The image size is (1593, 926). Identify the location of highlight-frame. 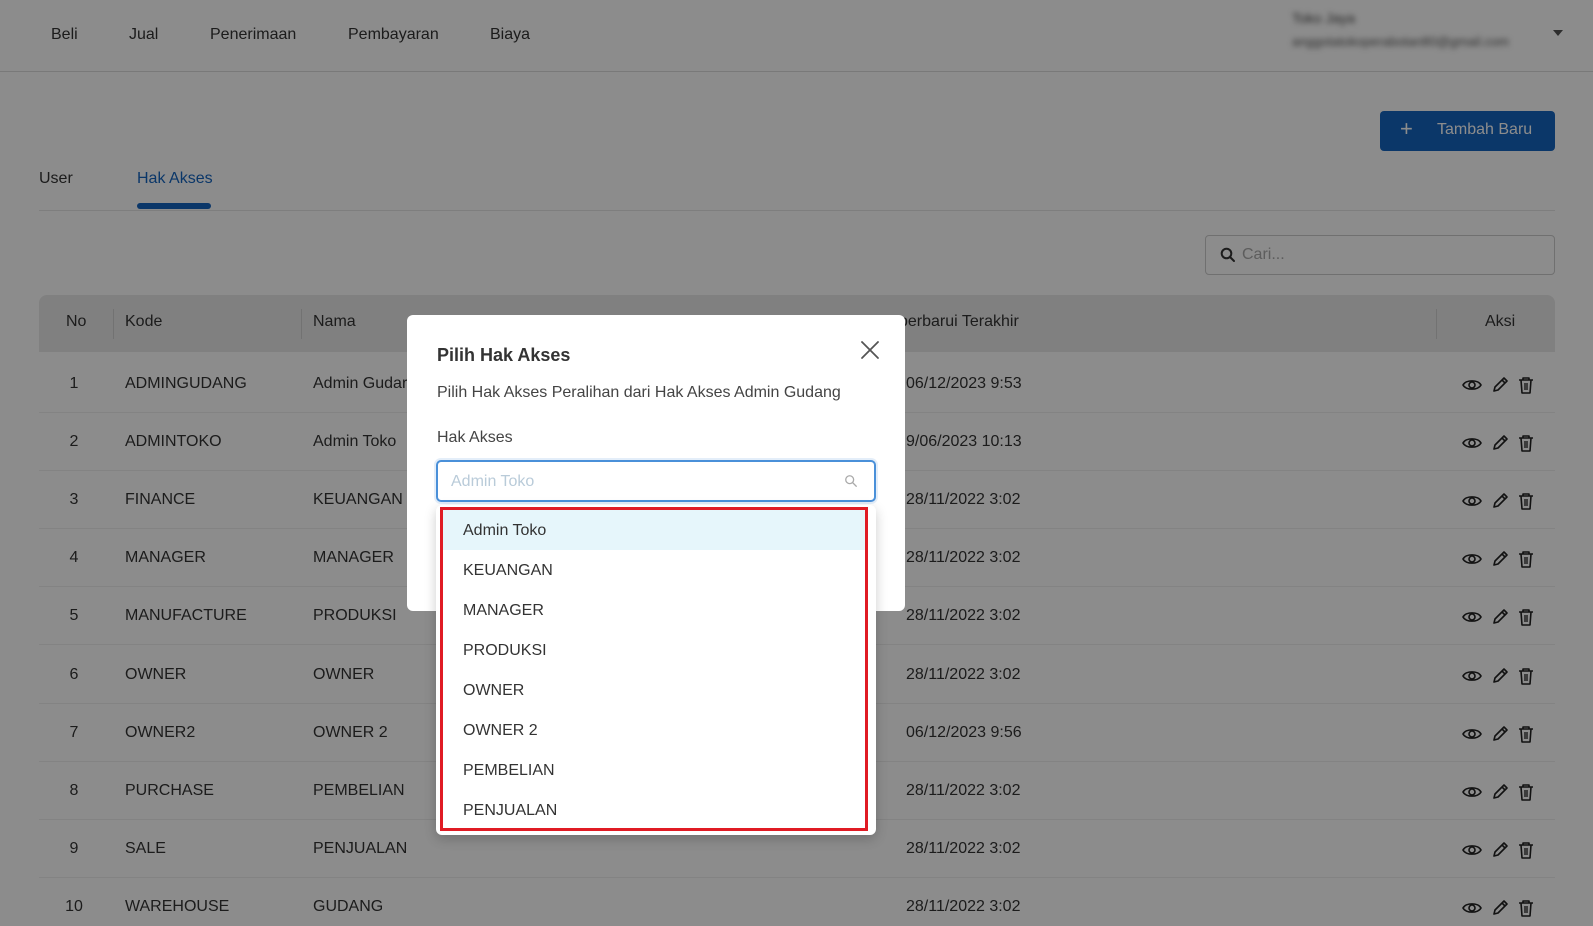
(654, 669).